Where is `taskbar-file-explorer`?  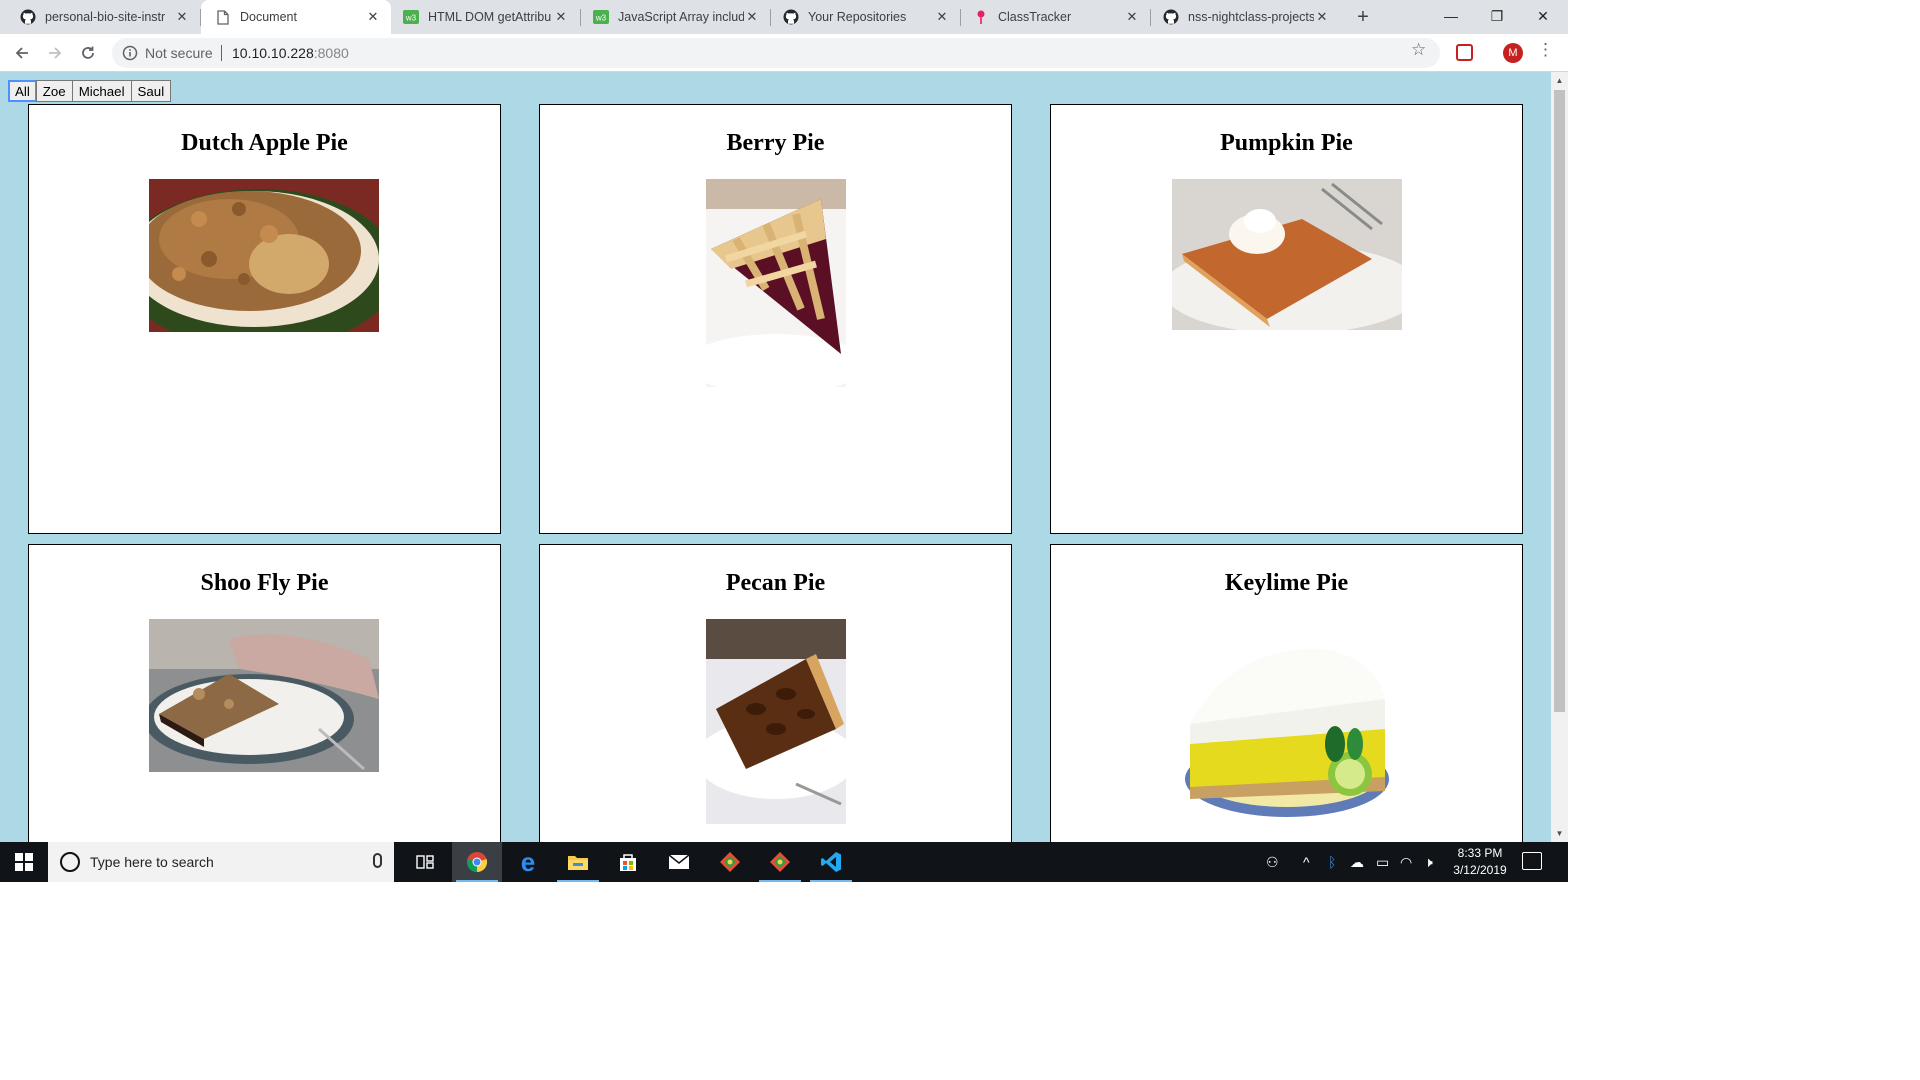 taskbar-file-explorer is located at coordinates (578, 862).